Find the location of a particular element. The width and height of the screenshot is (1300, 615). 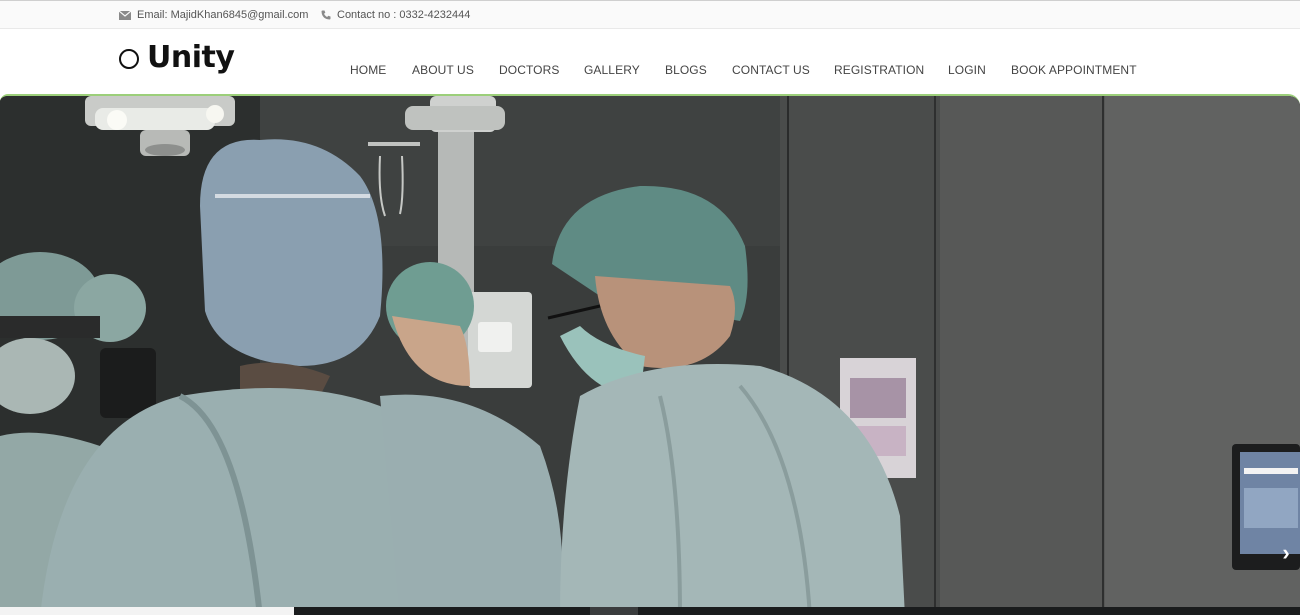

phone-info: Contact no : 0332-4232444 is located at coordinates (395, 15).